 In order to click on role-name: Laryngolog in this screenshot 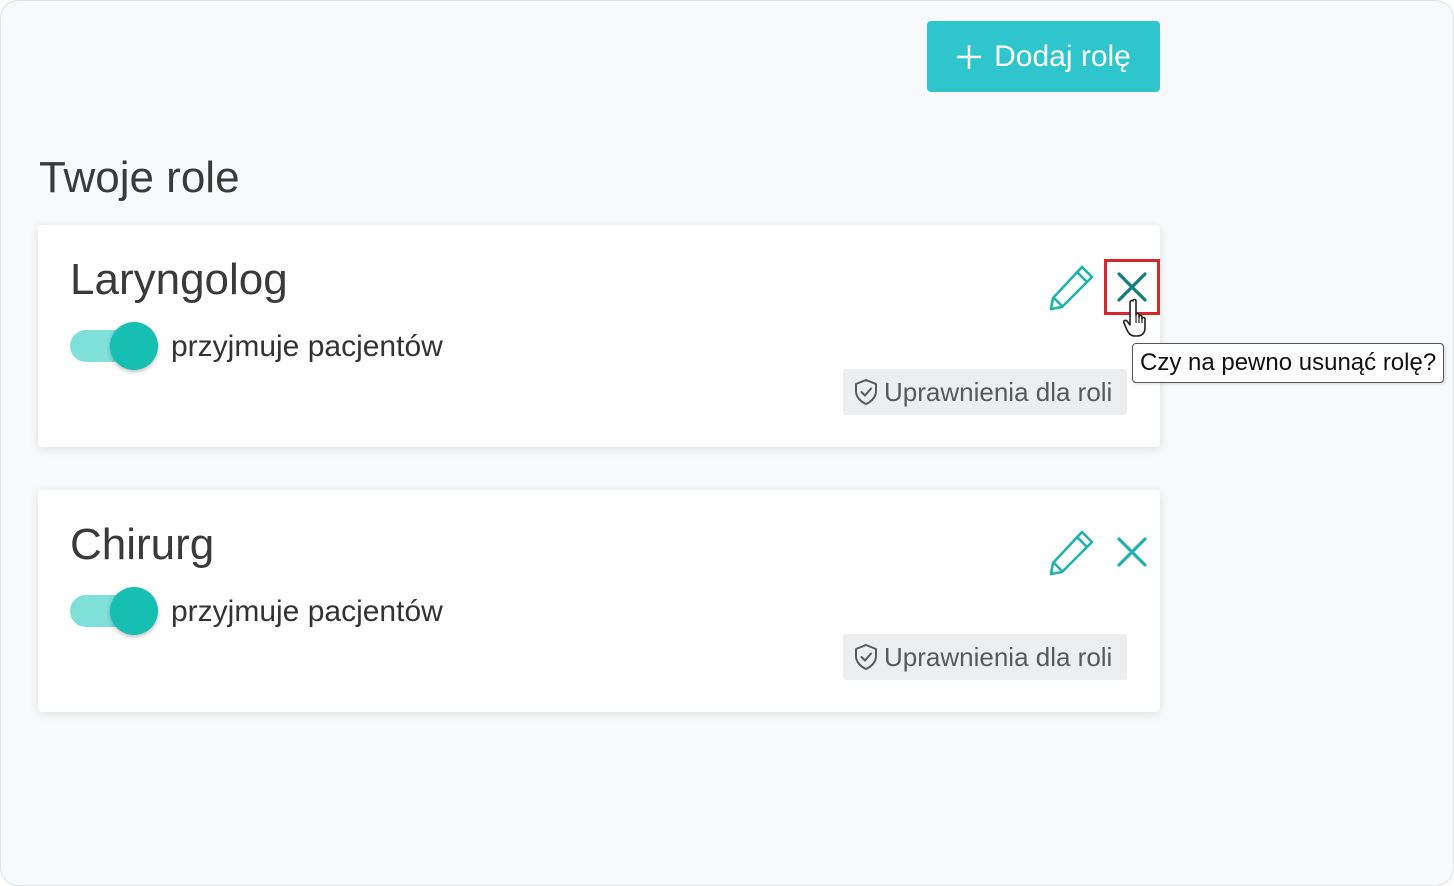, I will do `click(179, 279)`.